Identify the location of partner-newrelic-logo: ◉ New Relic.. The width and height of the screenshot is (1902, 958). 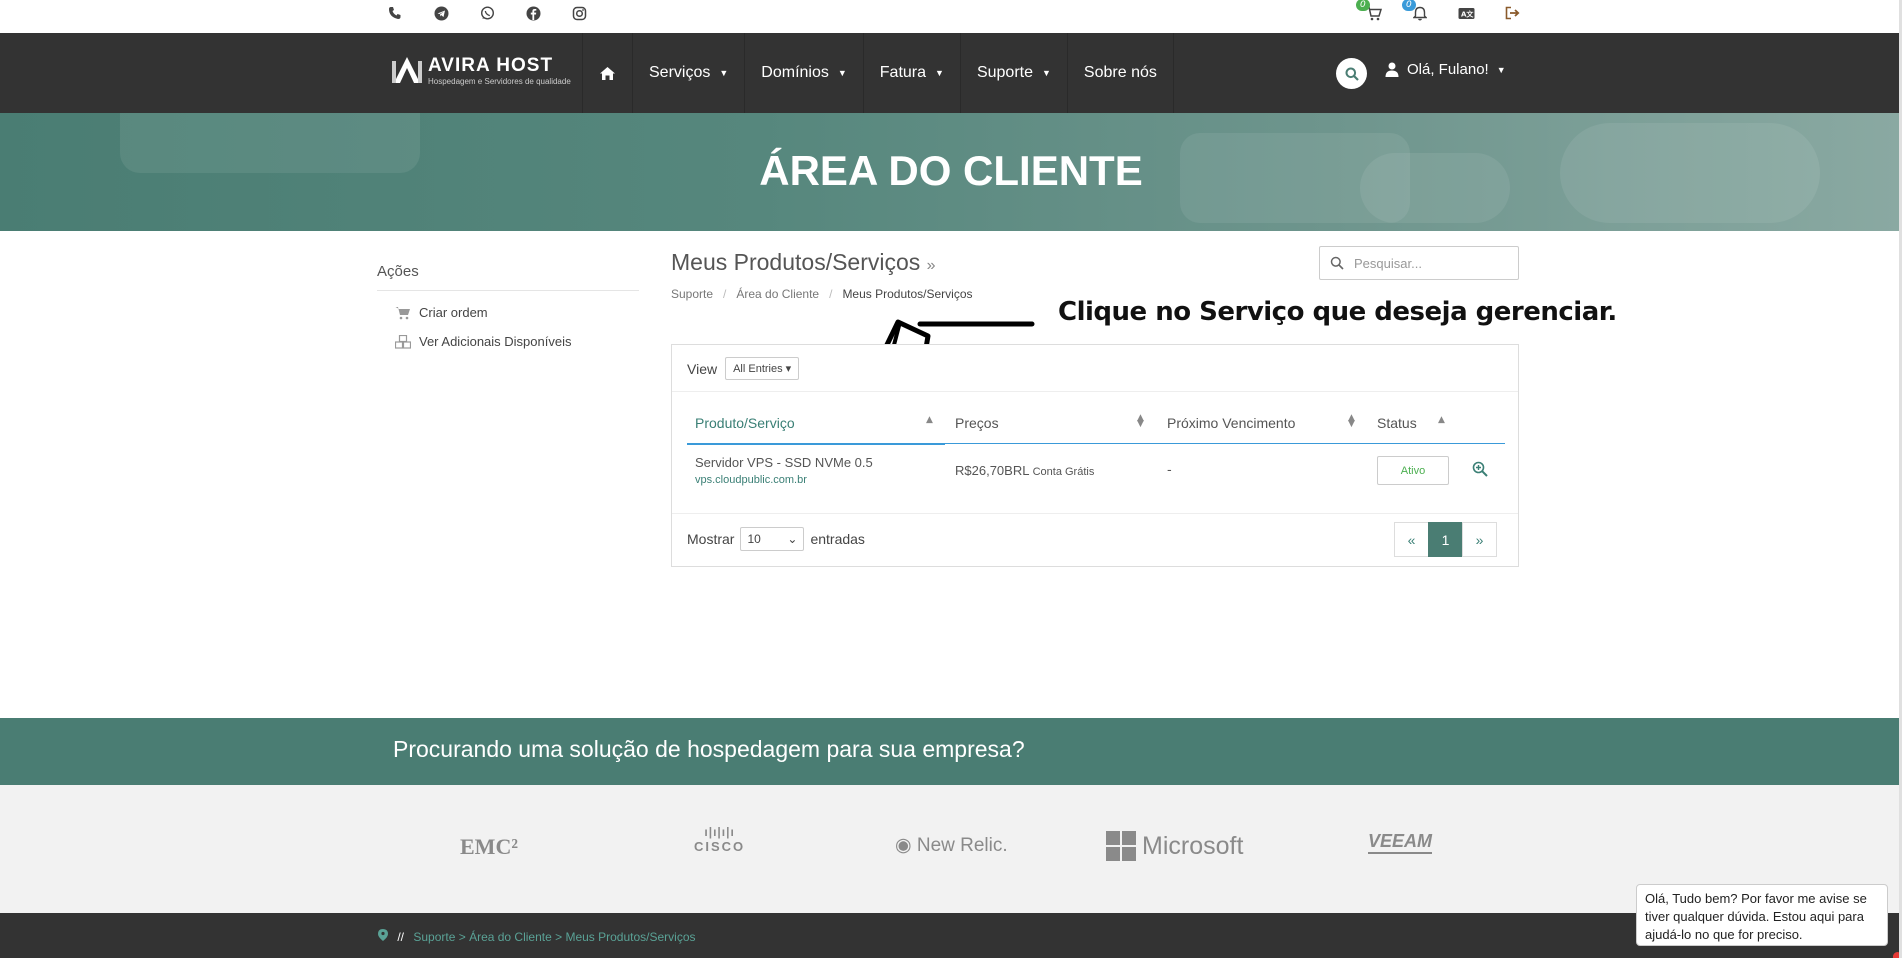
(951, 845).